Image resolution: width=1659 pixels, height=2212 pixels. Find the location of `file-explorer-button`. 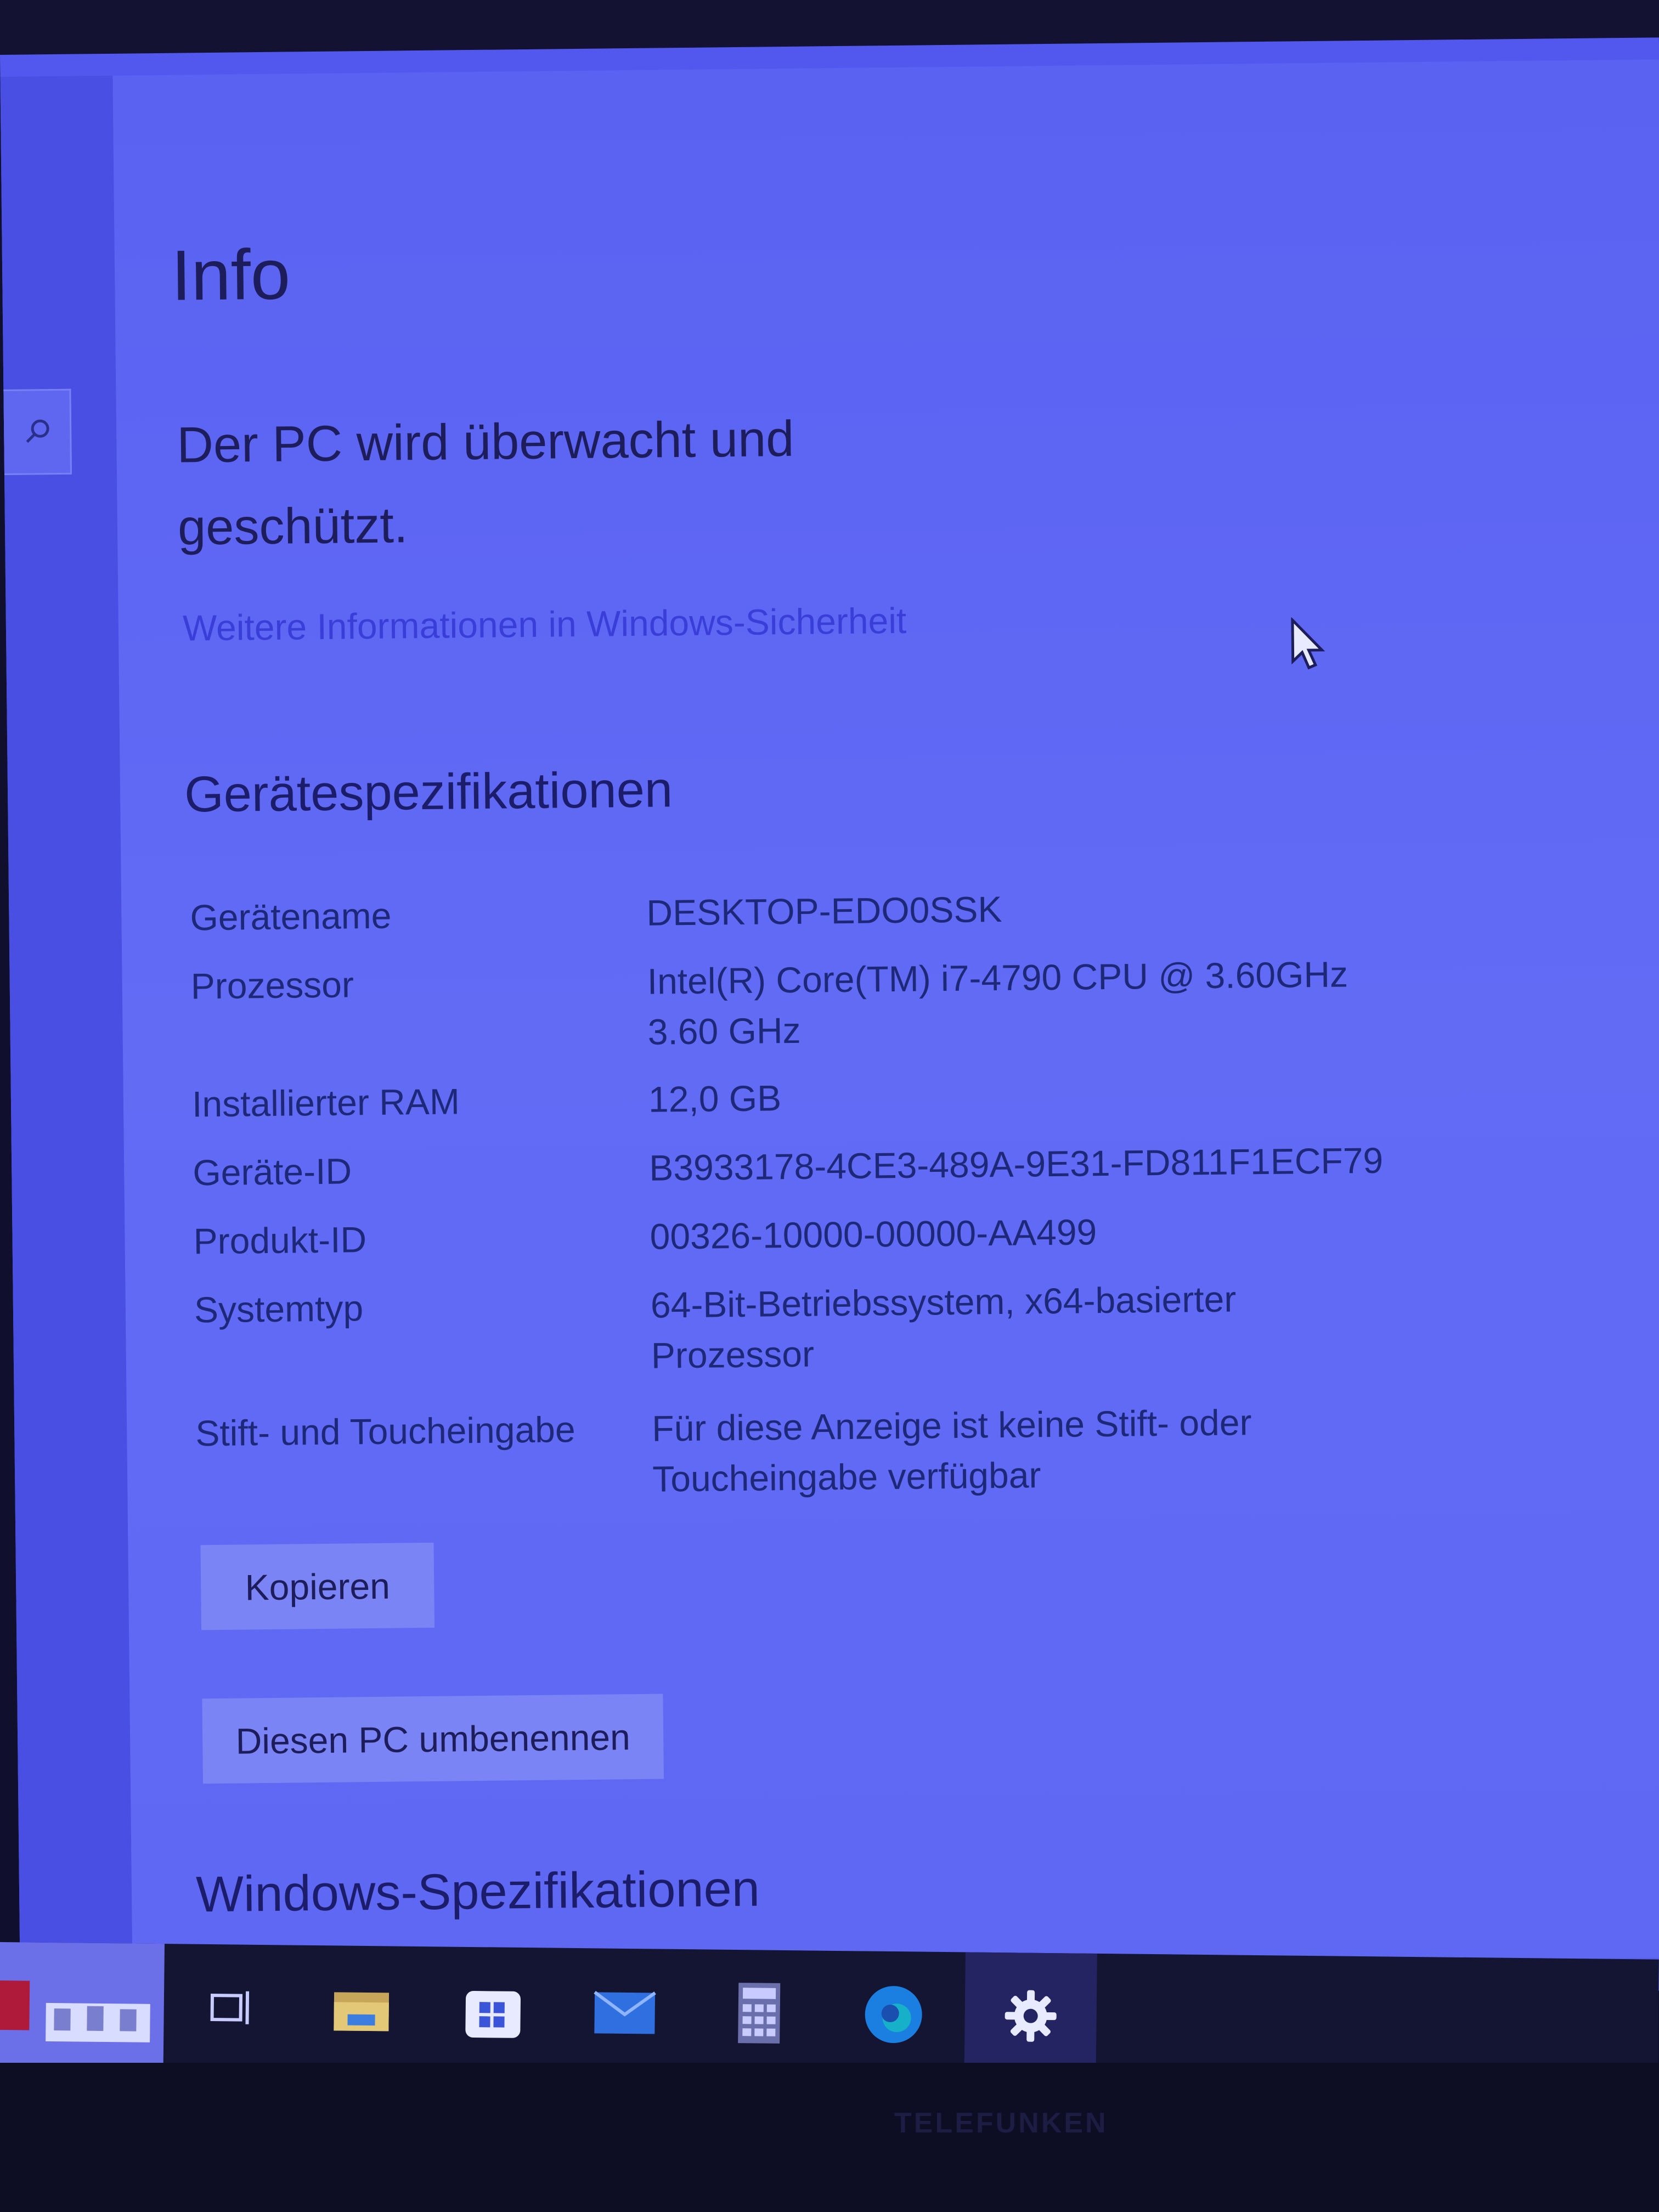

file-explorer-button is located at coordinates (361, 2009).